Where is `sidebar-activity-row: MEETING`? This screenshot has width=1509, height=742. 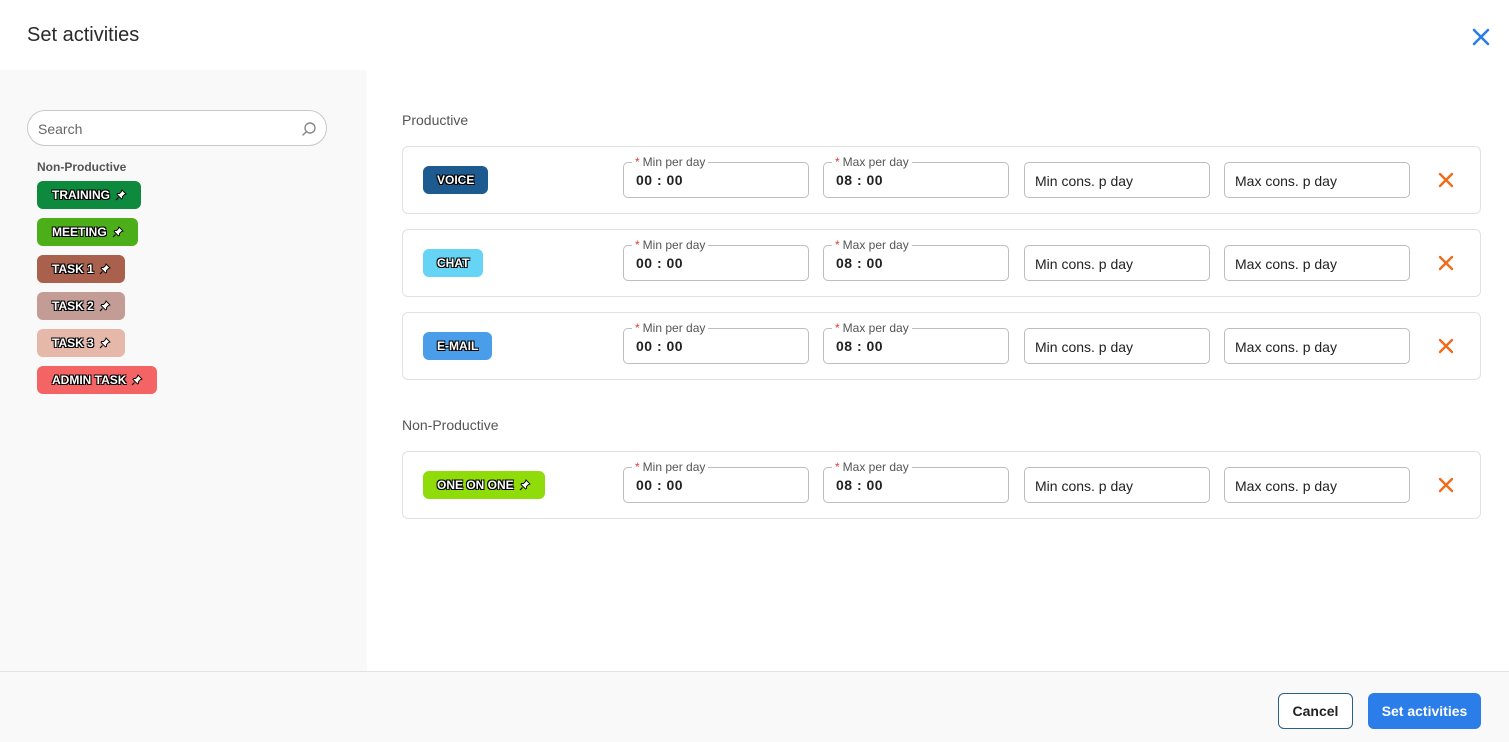 sidebar-activity-row: MEETING is located at coordinates (97, 236).